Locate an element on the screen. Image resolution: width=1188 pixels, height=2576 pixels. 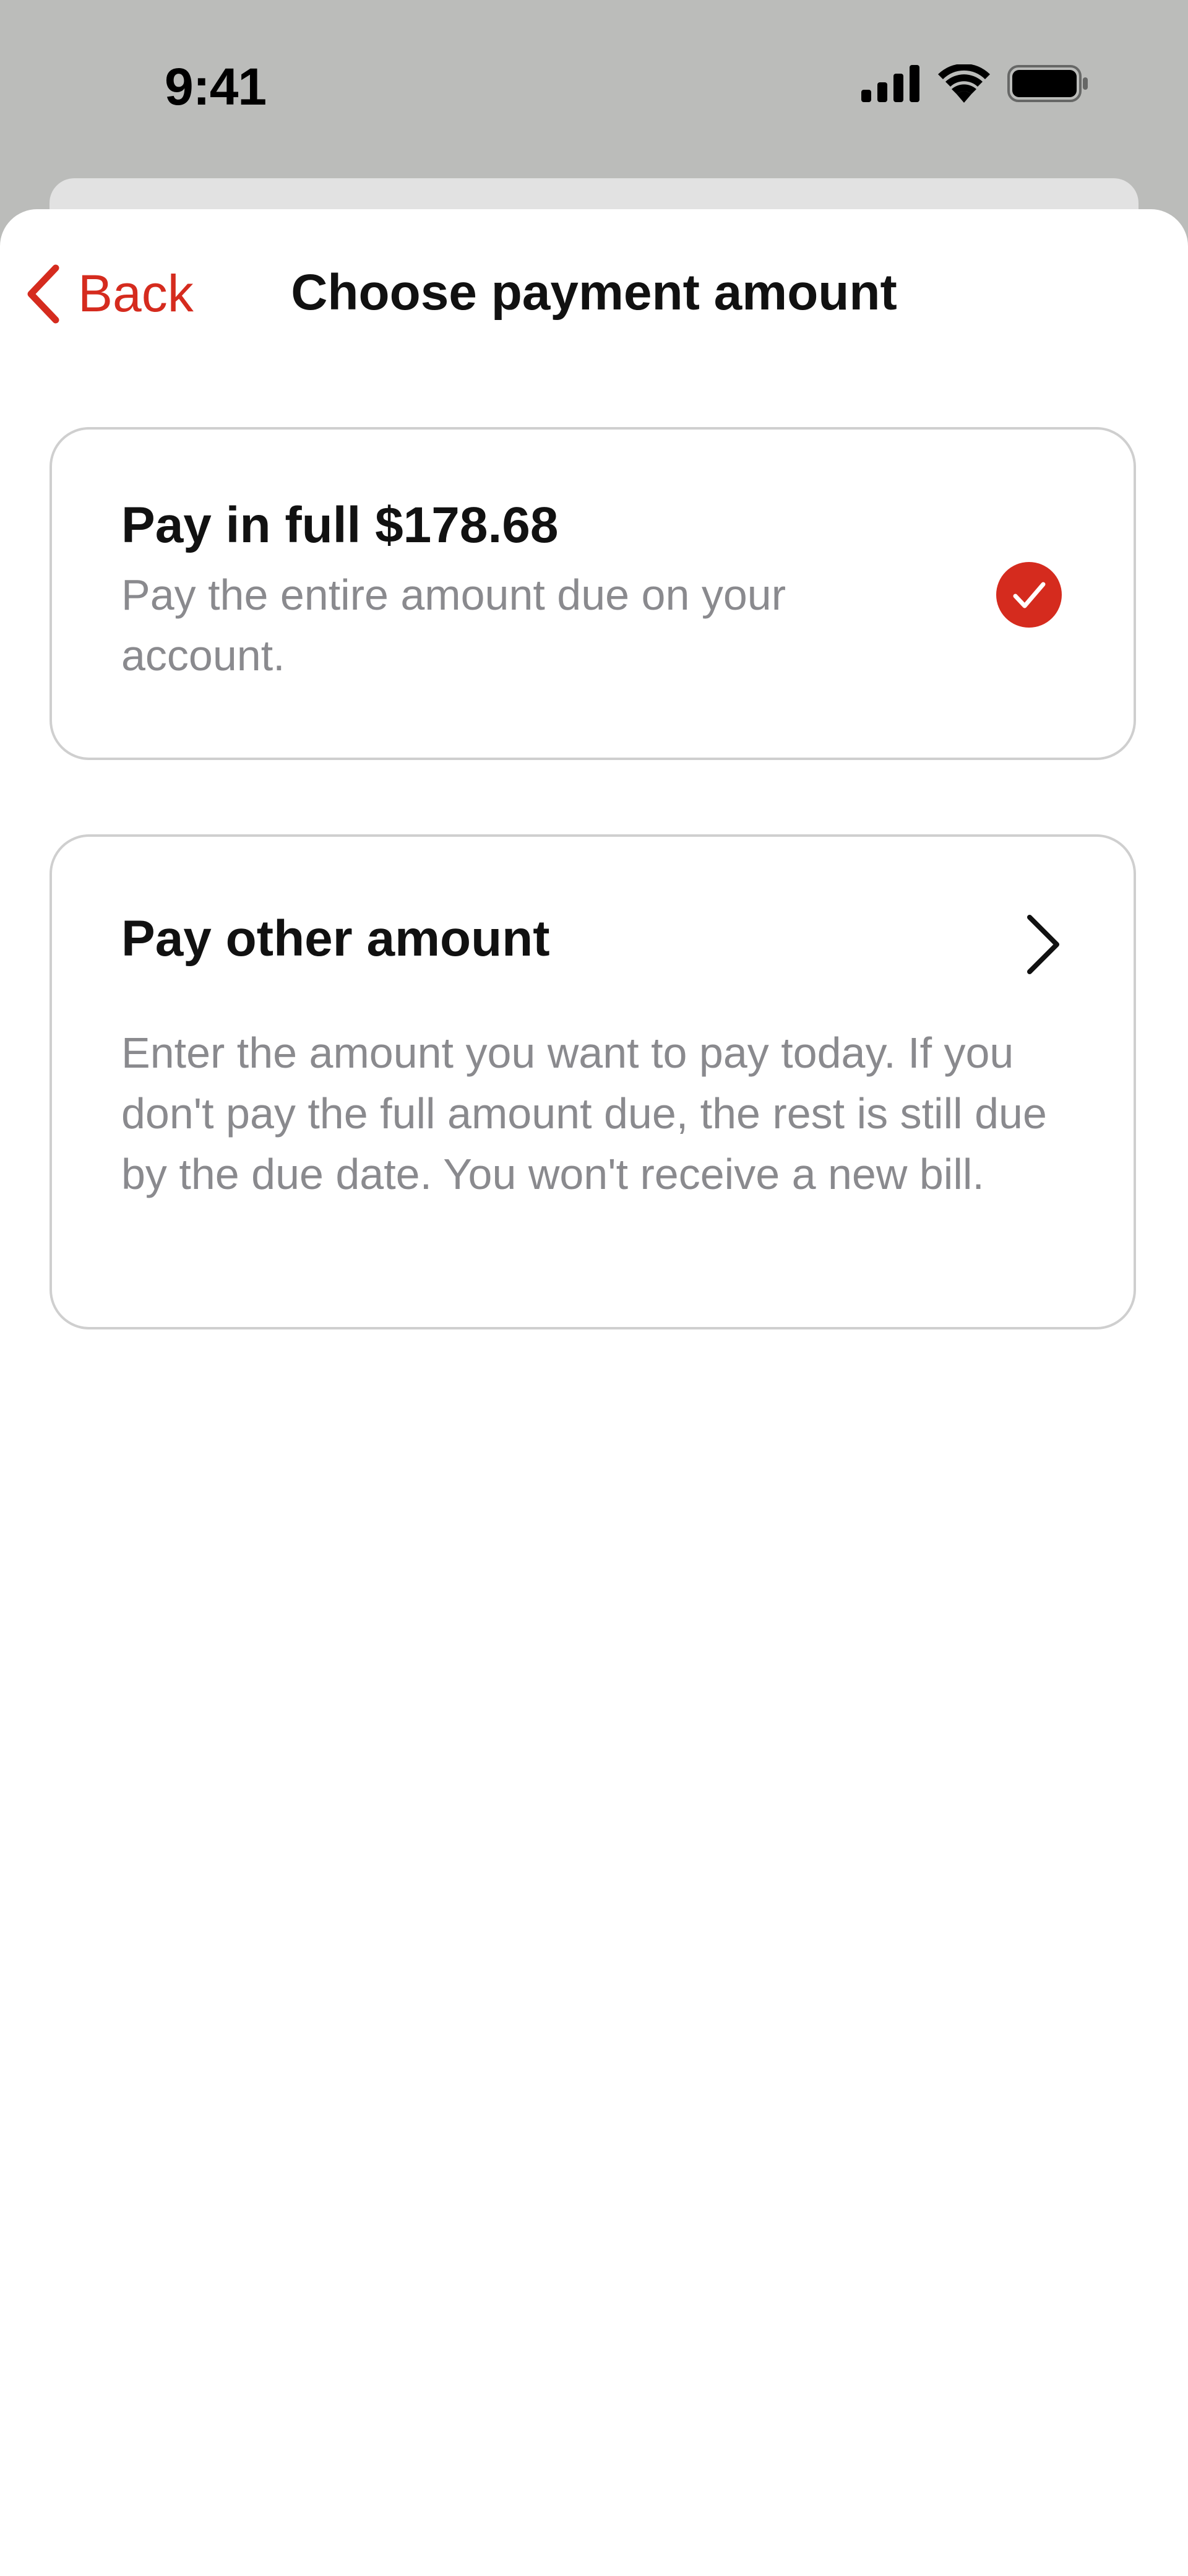
wifi-icon is located at coordinates (964, 83).